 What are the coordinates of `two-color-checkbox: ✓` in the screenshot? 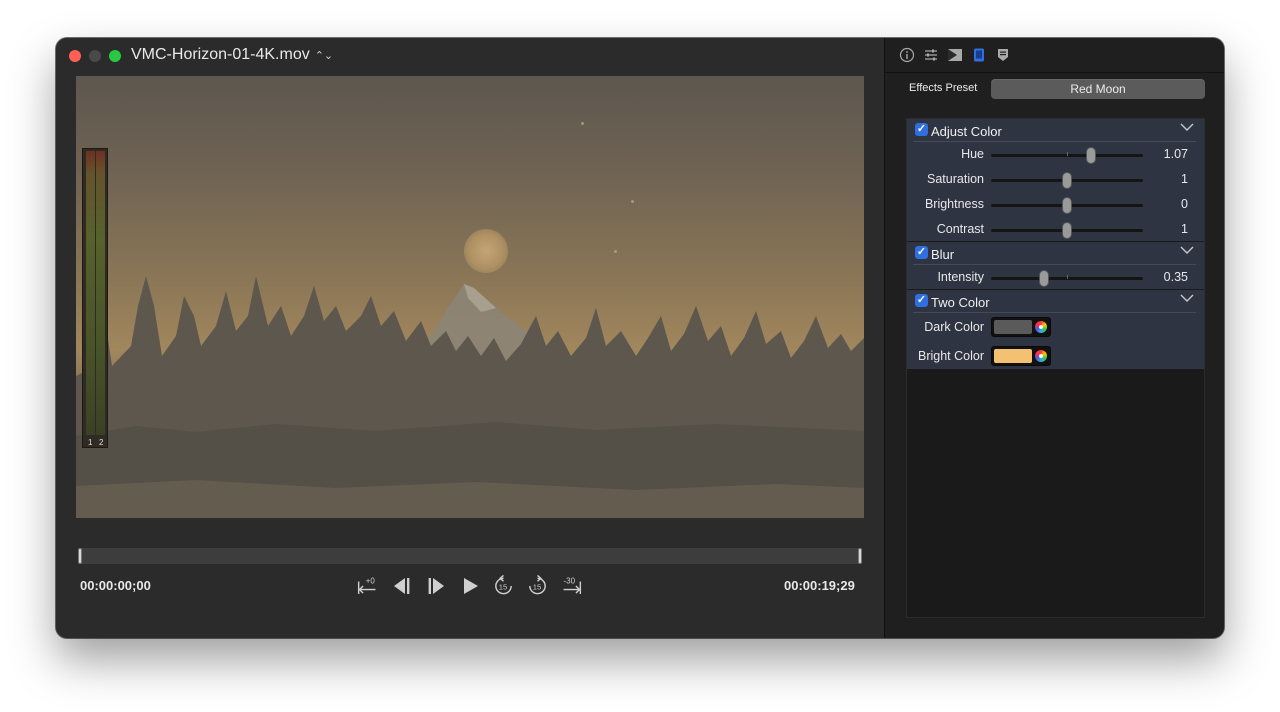 It's located at (921, 300).